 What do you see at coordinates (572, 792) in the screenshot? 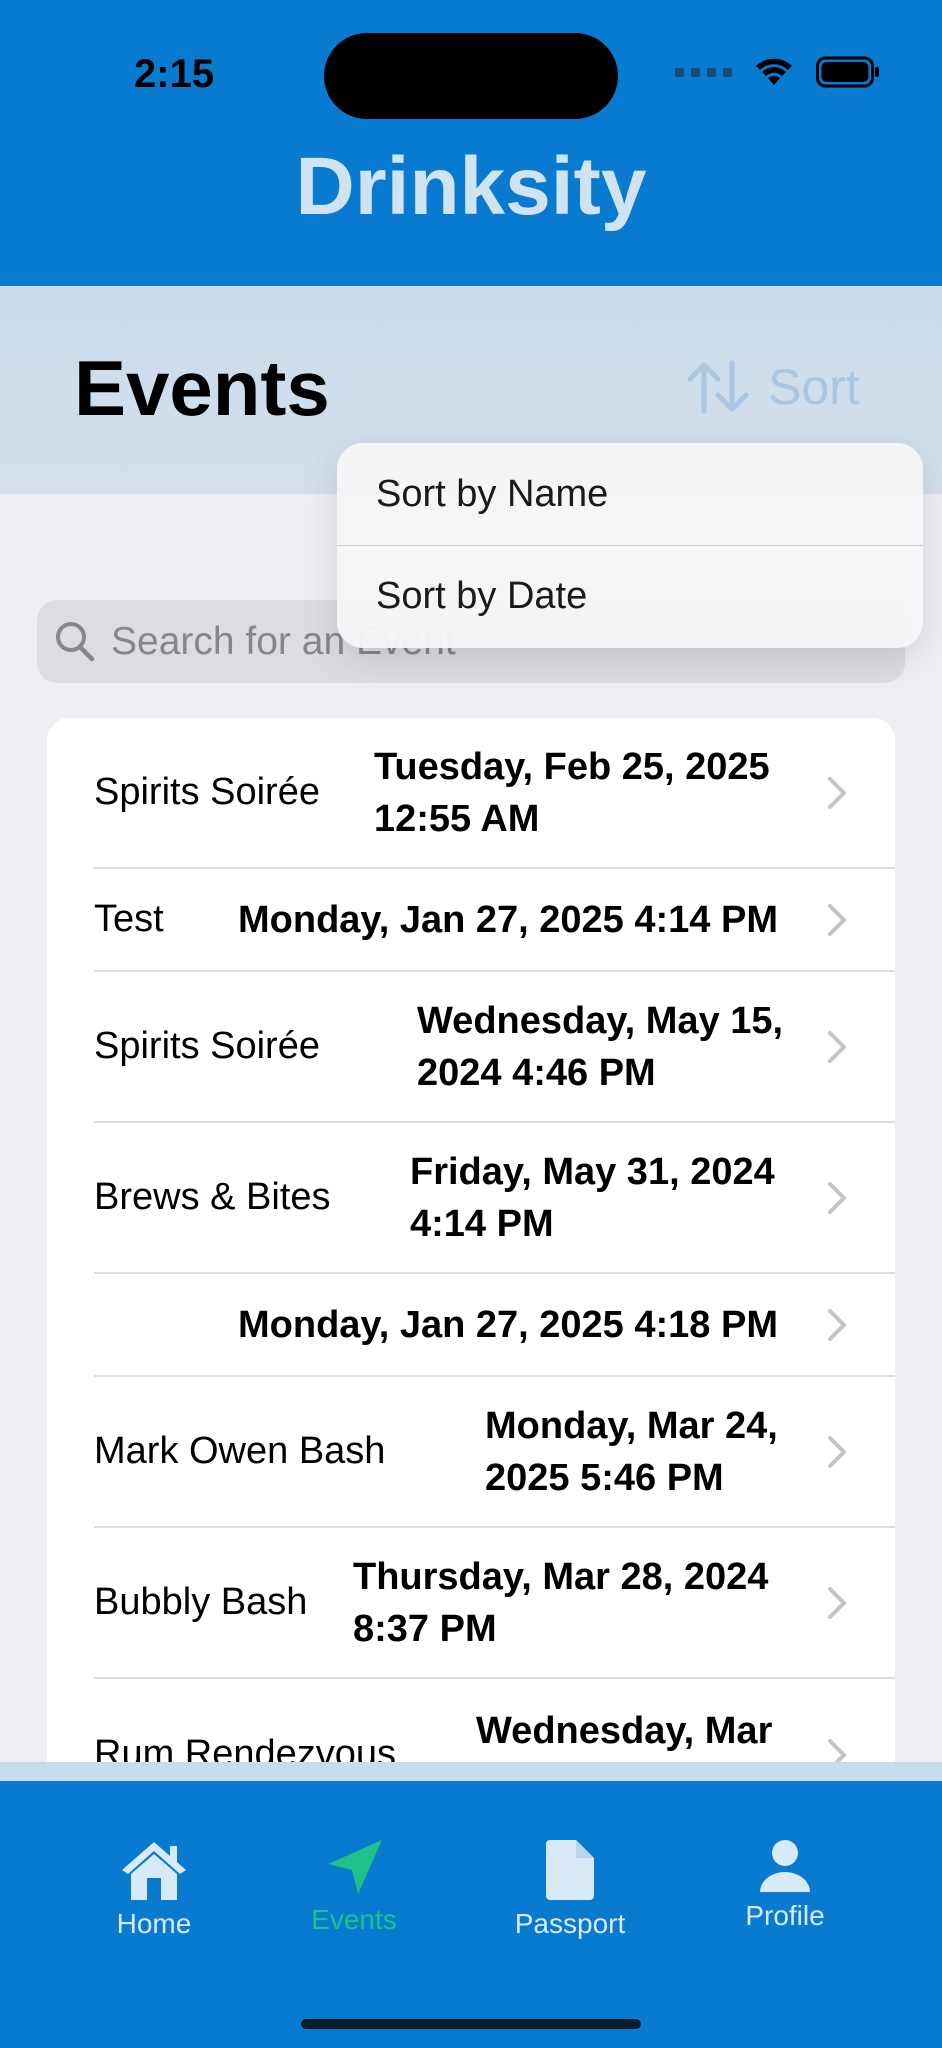
I see `event-date: Tuesday, Feb 25, 2025 12:55 AM` at bounding box center [572, 792].